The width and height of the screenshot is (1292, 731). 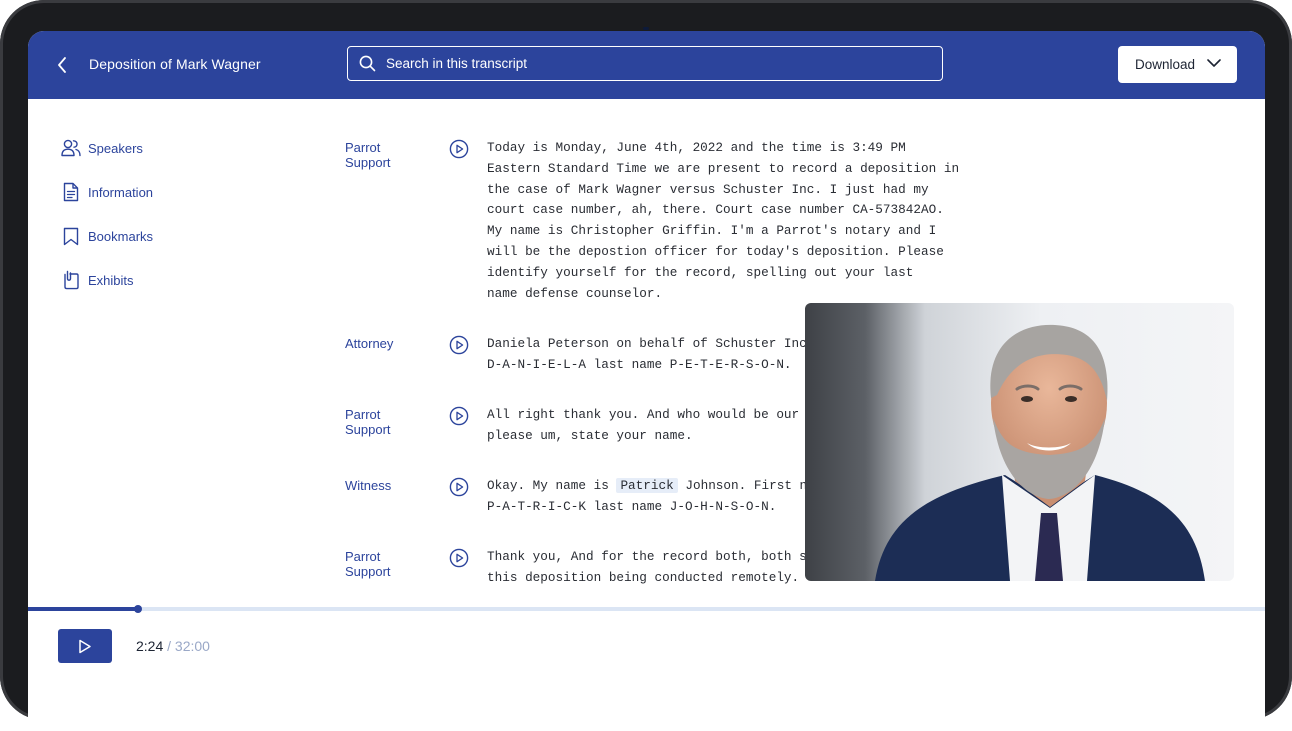 What do you see at coordinates (83, 609) in the screenshot?
I see `progress-fill` at bounding box center [83, 609].